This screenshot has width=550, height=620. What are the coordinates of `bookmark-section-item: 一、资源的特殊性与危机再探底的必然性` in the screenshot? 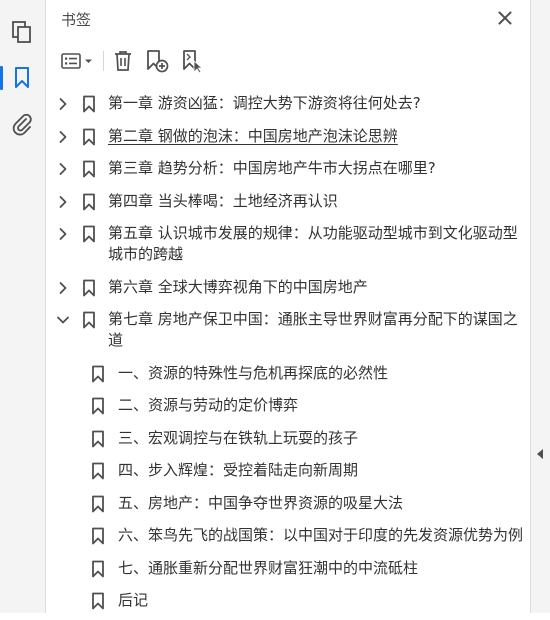 It's located at (288, 372).